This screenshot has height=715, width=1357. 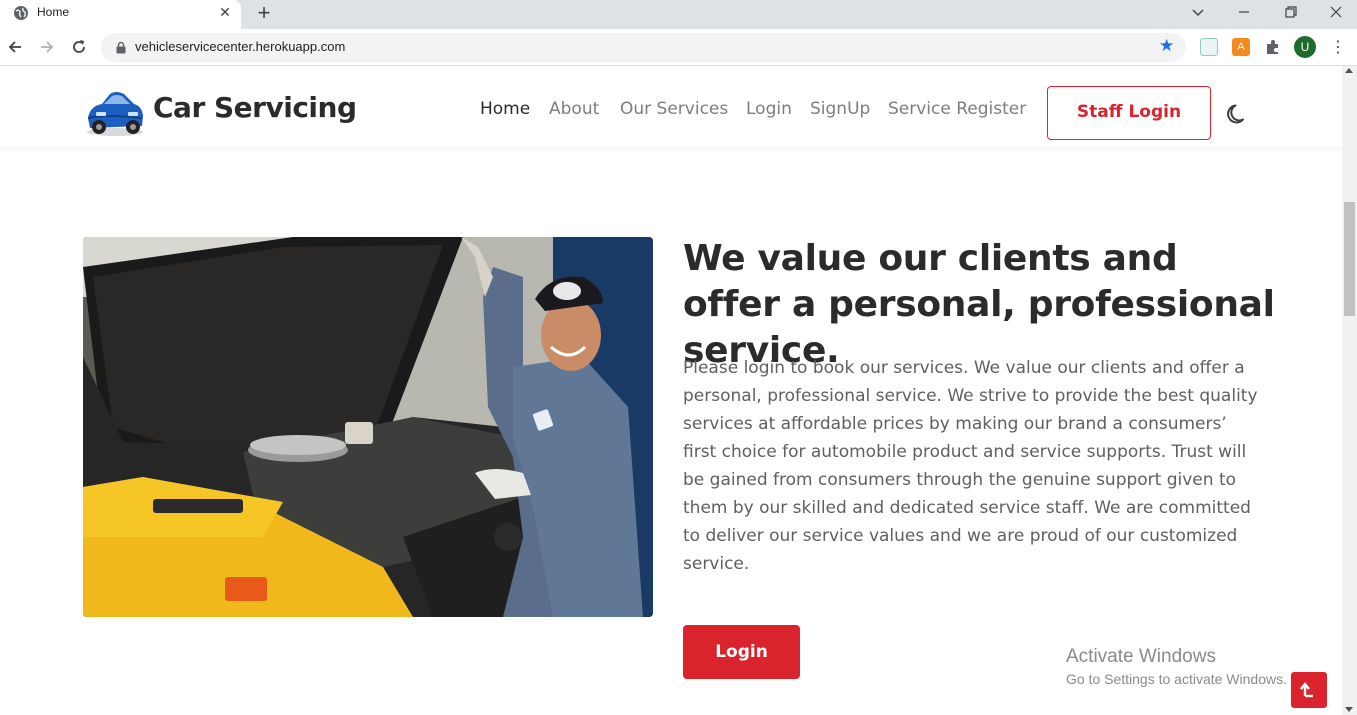 I want to click on scroll-thumb, so click(x=1349, y=259).